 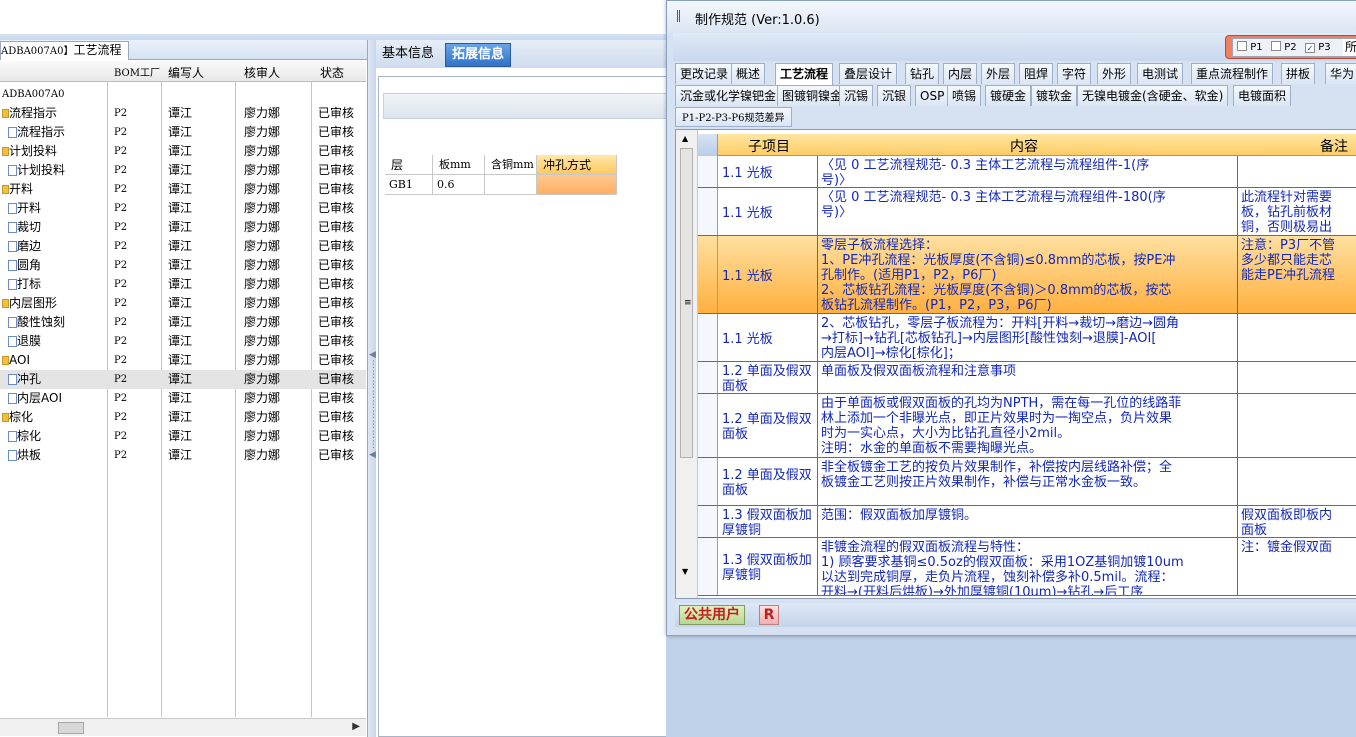 I want to click on spec-tab: 沉金或化学镍钯金, so click(x=728, y=95).